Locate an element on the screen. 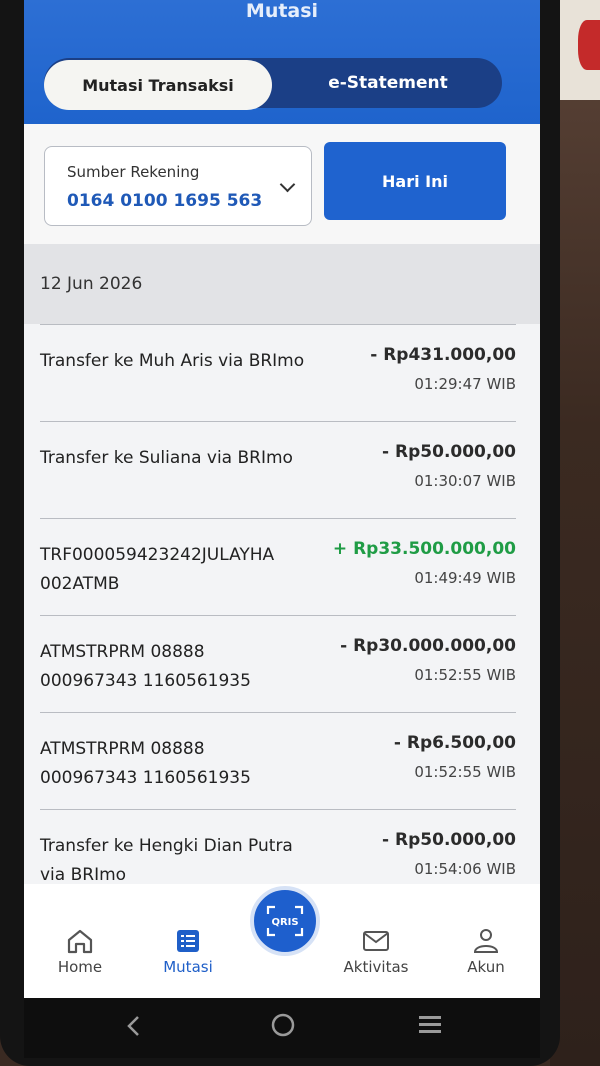  transaction-description: TRF000059423242JULAYHA 002ATMB is located at coordinates (157, 569).